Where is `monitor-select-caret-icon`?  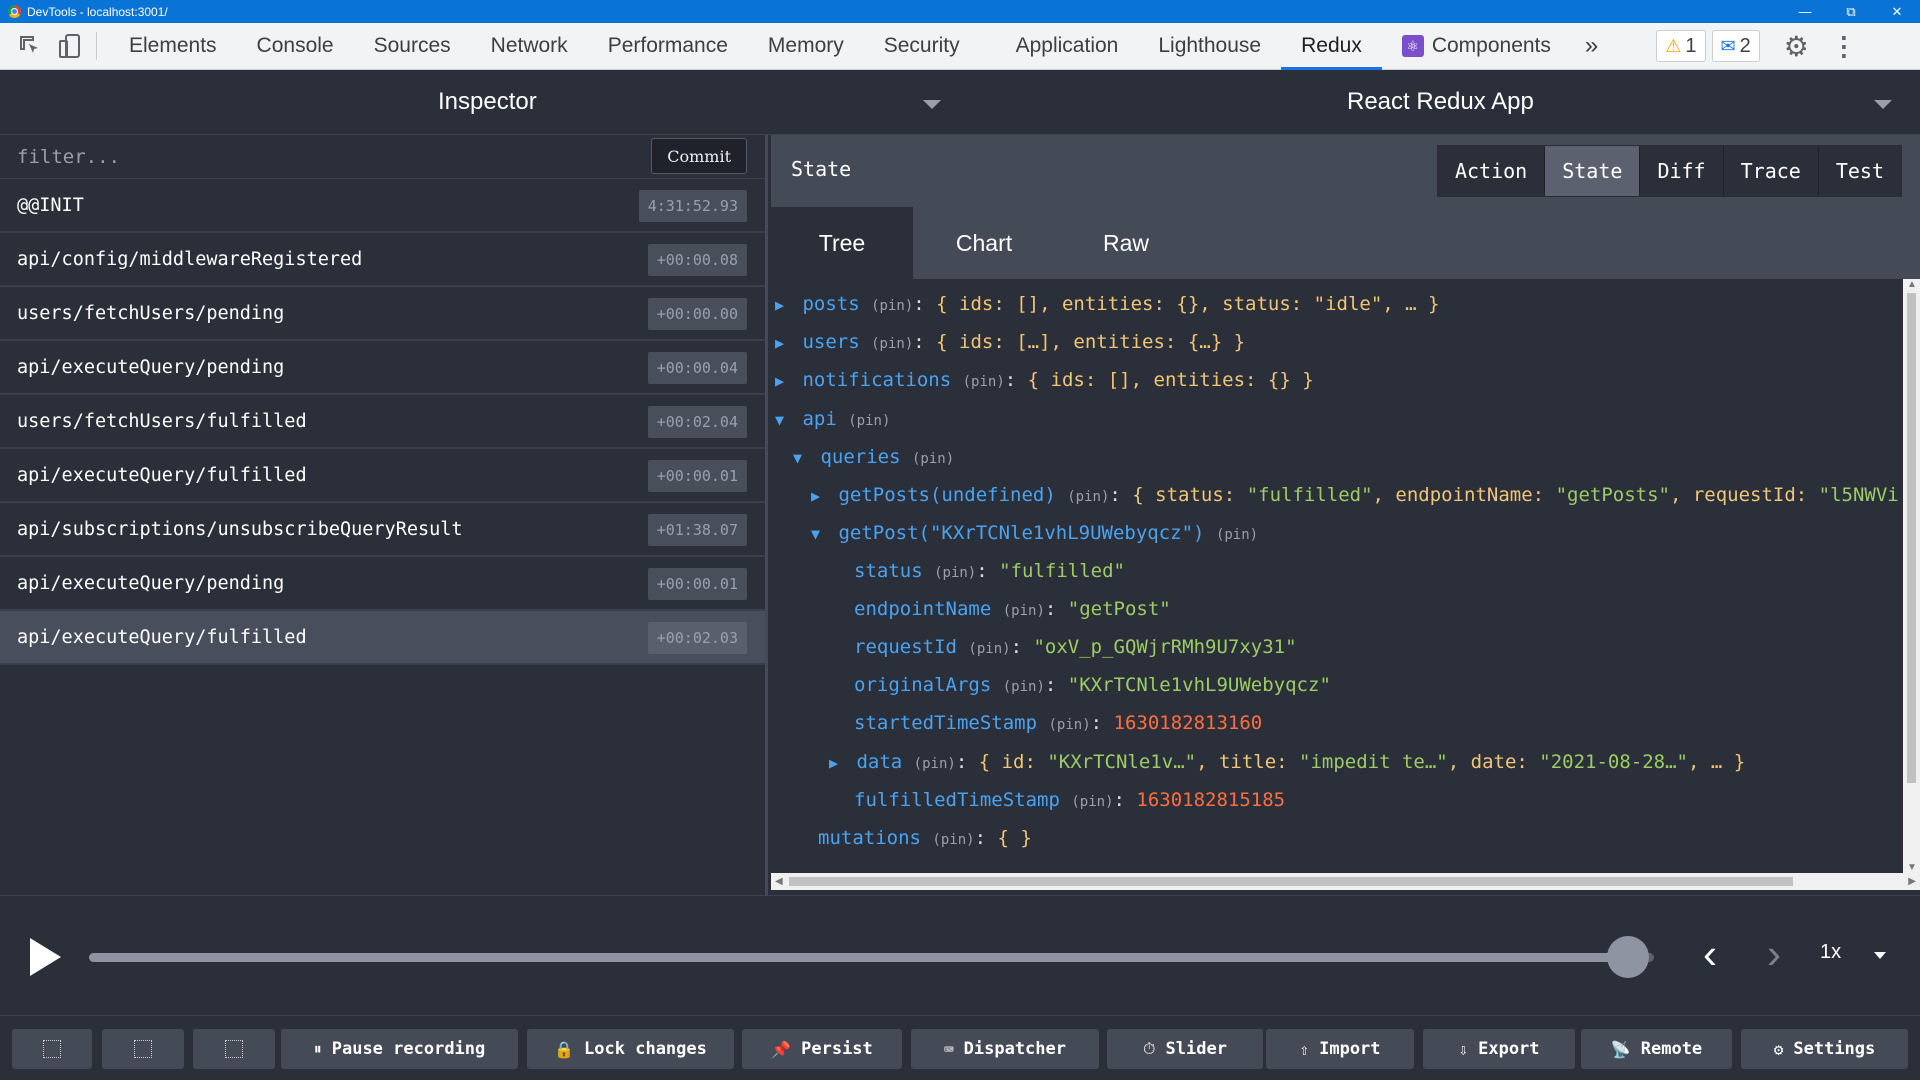 monitor-select-caret-icon is located at coordinates (932, 104).